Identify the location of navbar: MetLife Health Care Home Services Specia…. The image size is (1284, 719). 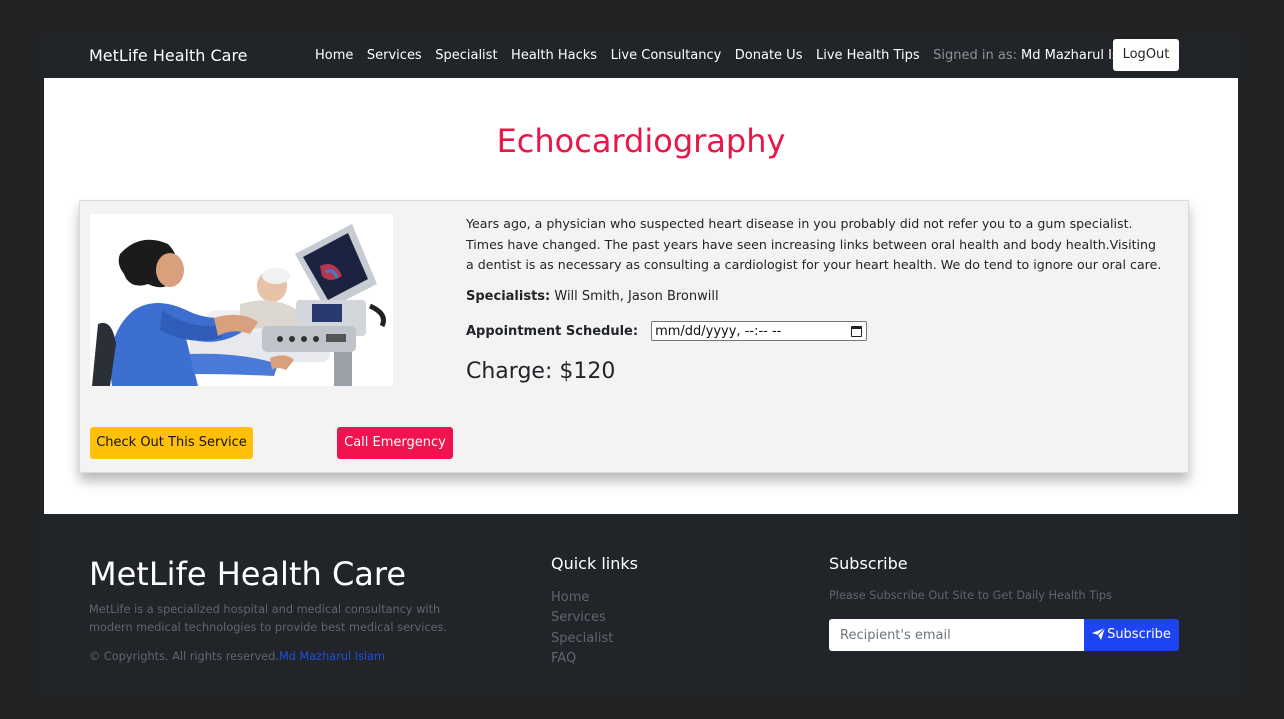
(641, 58).